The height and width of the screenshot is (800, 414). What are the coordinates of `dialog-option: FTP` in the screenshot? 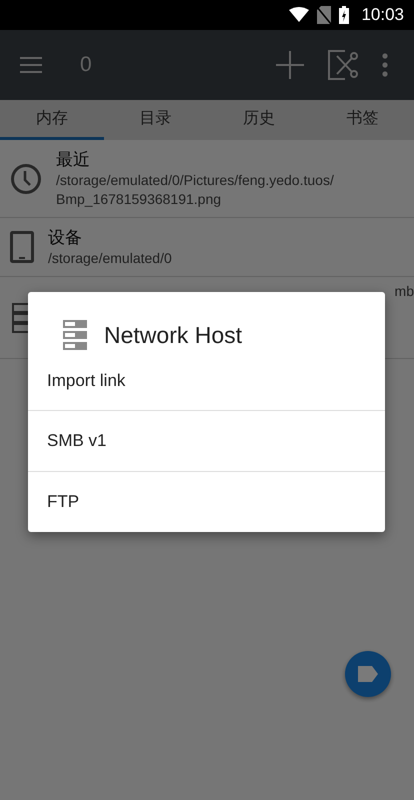 It's located at (206, 501).